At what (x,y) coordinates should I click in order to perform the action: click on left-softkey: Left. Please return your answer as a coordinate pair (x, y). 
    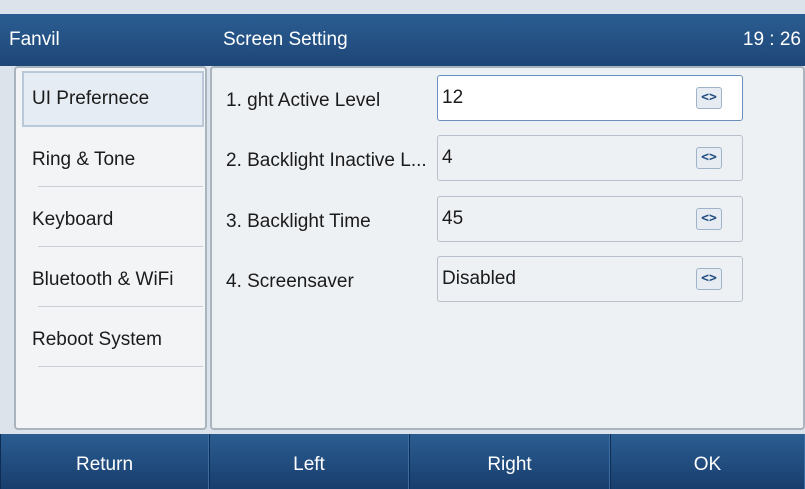
    Looking at the image, I should click on (309, 461).